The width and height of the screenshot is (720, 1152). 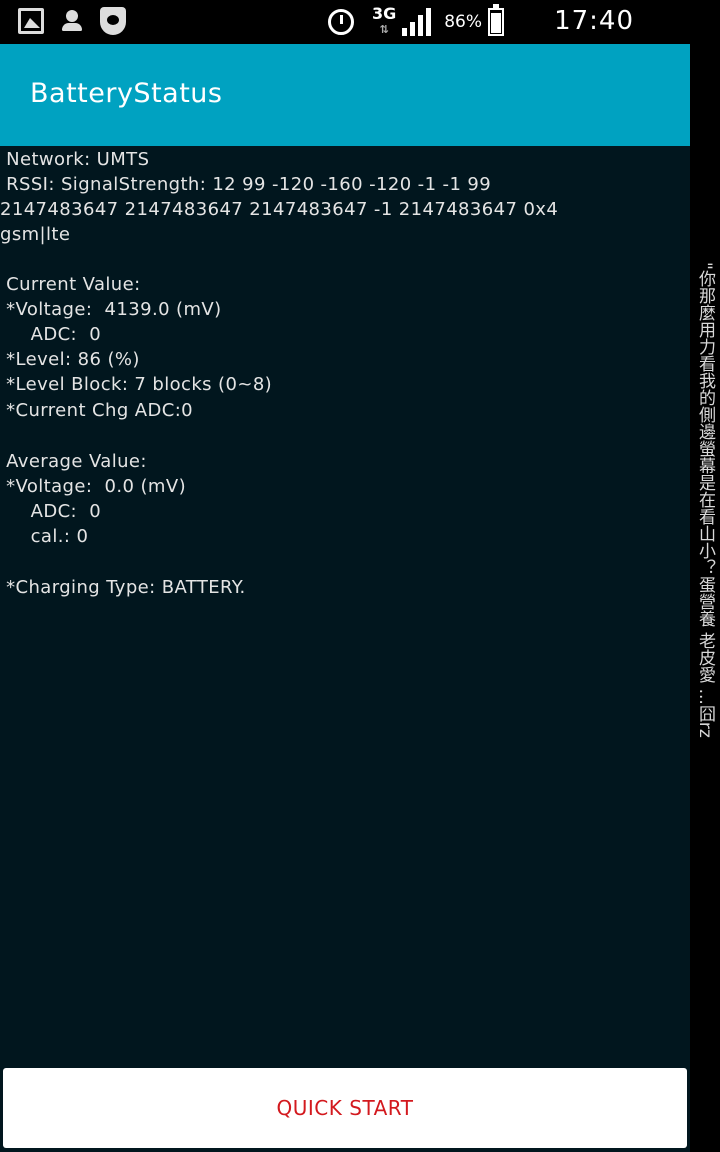 What do you see at coordinates (496, 20) in the screenshot?
I see `battery-icon` at bounding box center [496, 20].